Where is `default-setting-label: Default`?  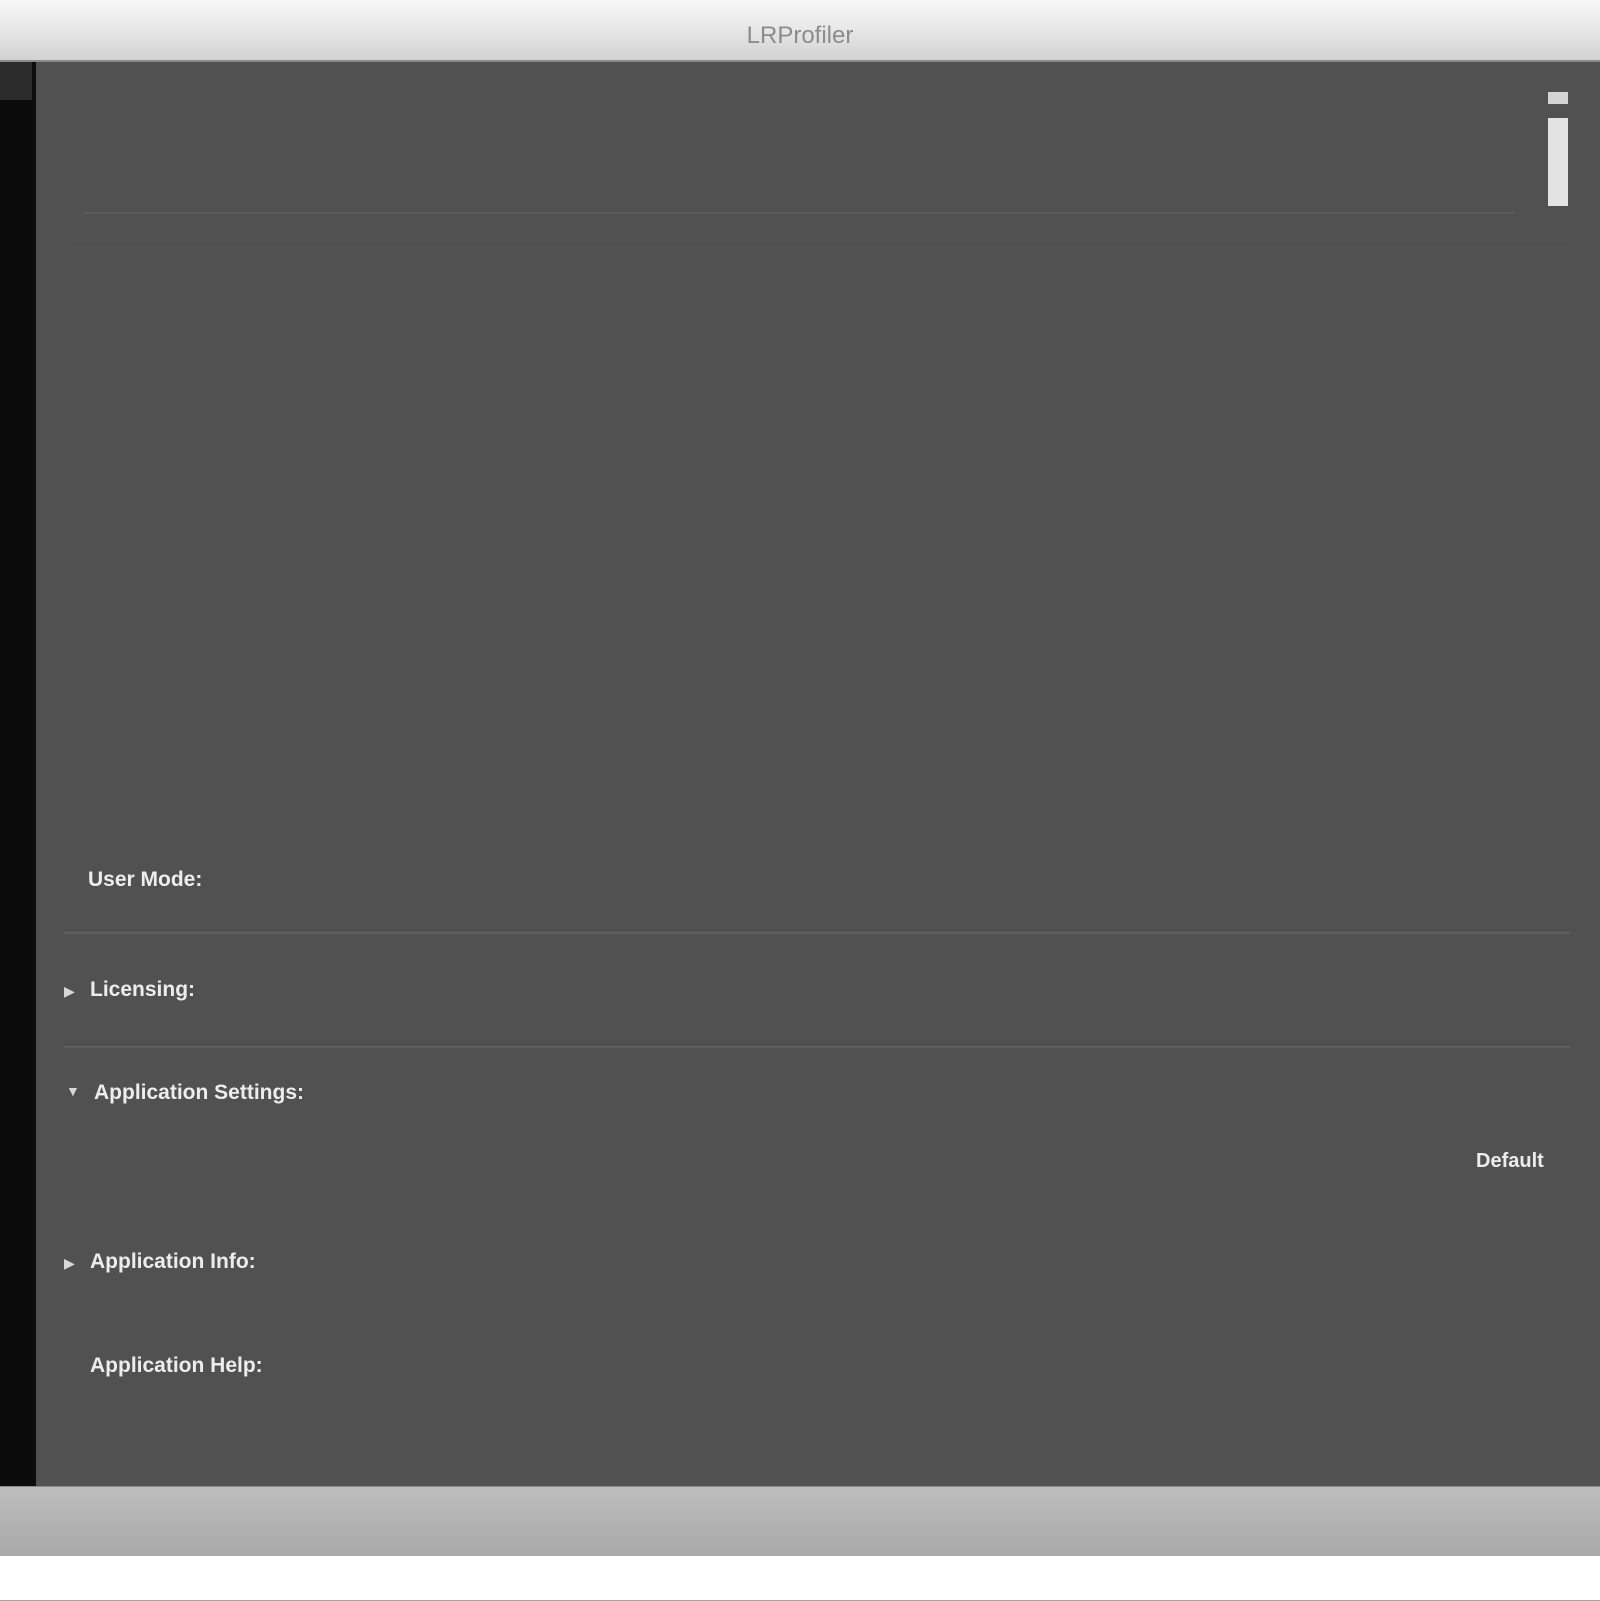
default-setting-label: Default is located at coordinates (1510, 1161).